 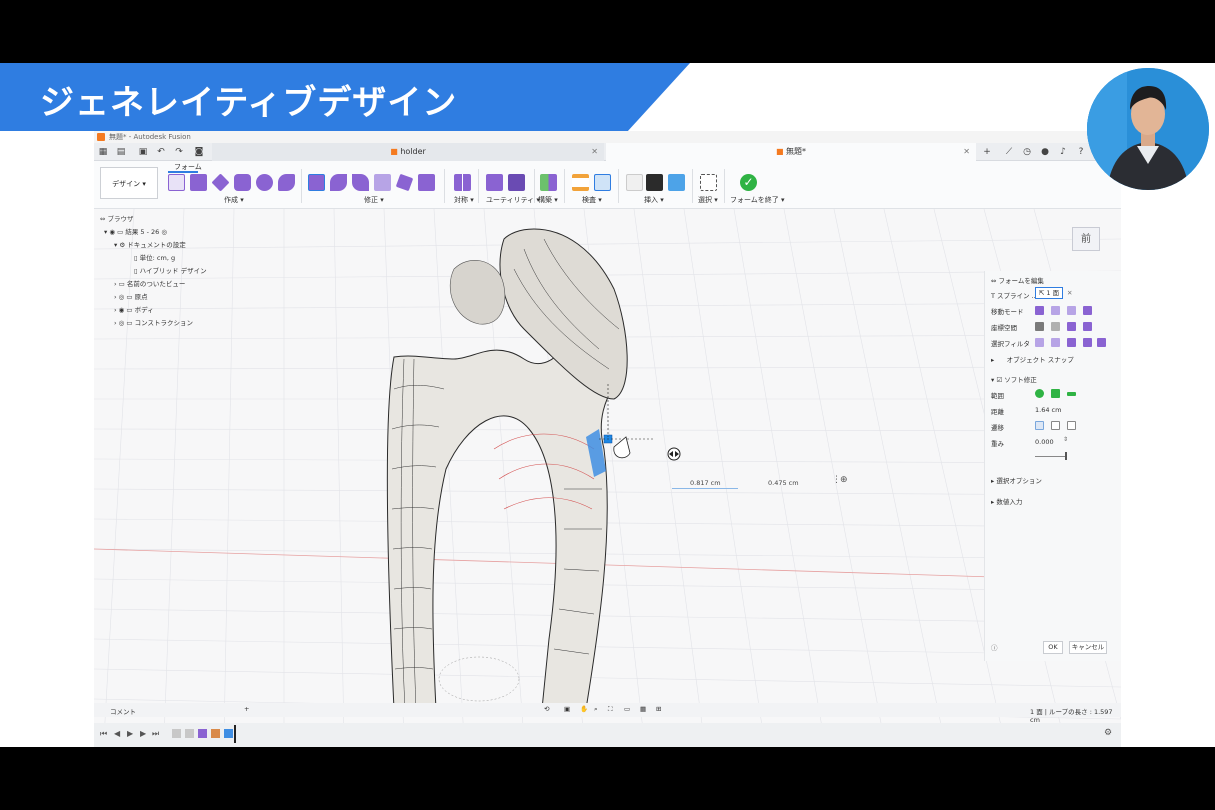 I want to click on filter-face-icon, so click(x=1071, y=342).